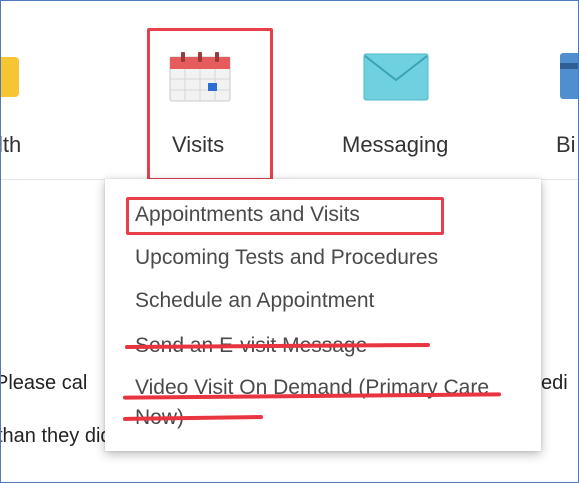 The image size is (579, 483). I want to click on menu-item-video-visit-on-demand: Video Visit On Demand (Primary Care Now), so click(330, 403).